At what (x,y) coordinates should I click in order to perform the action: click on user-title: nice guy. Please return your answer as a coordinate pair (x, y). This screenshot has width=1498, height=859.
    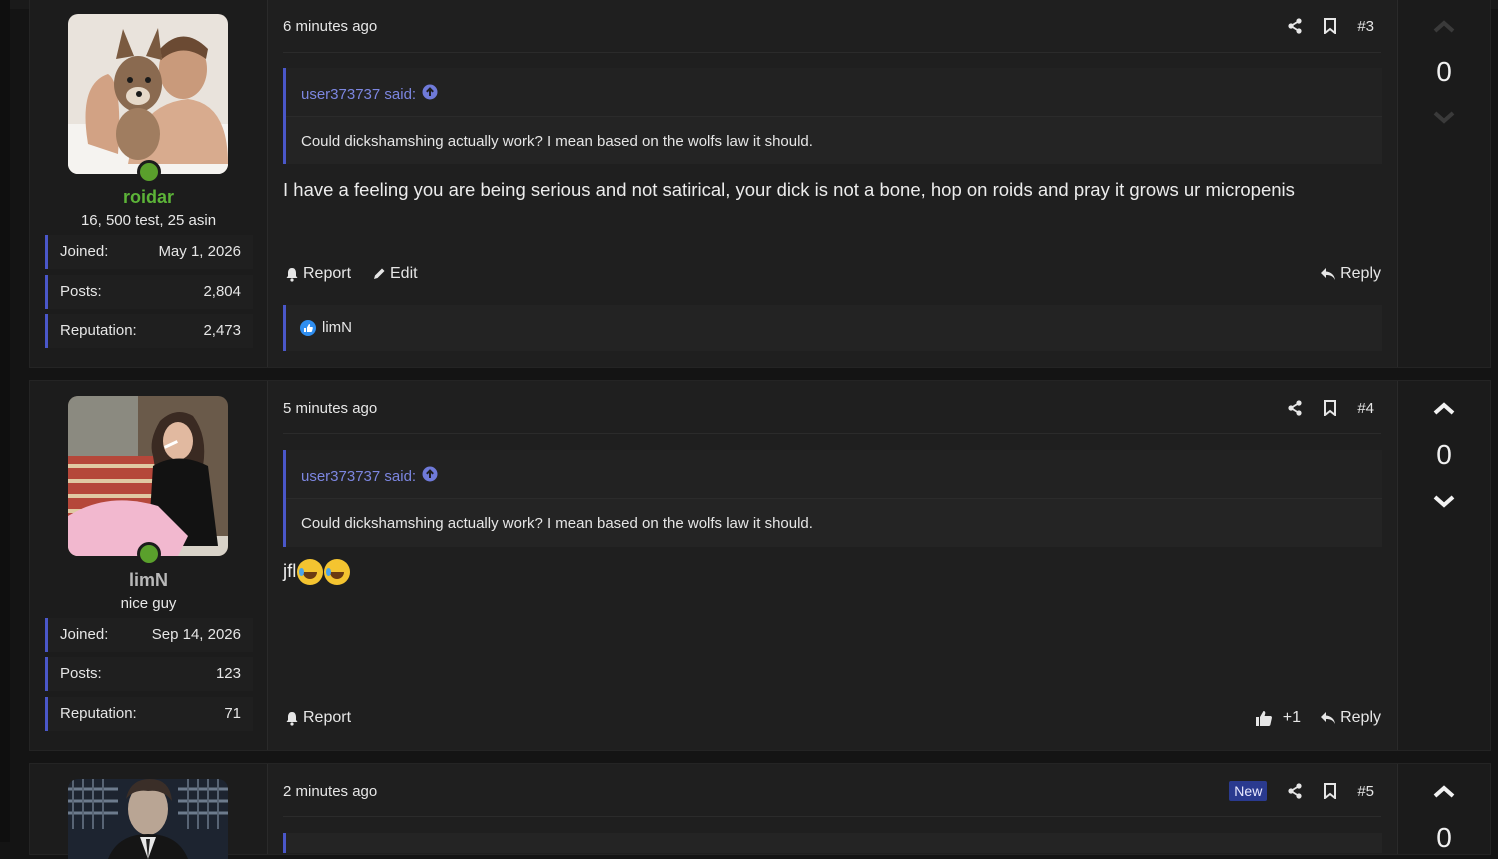
    Looking at the image, I should click on (148, 603).